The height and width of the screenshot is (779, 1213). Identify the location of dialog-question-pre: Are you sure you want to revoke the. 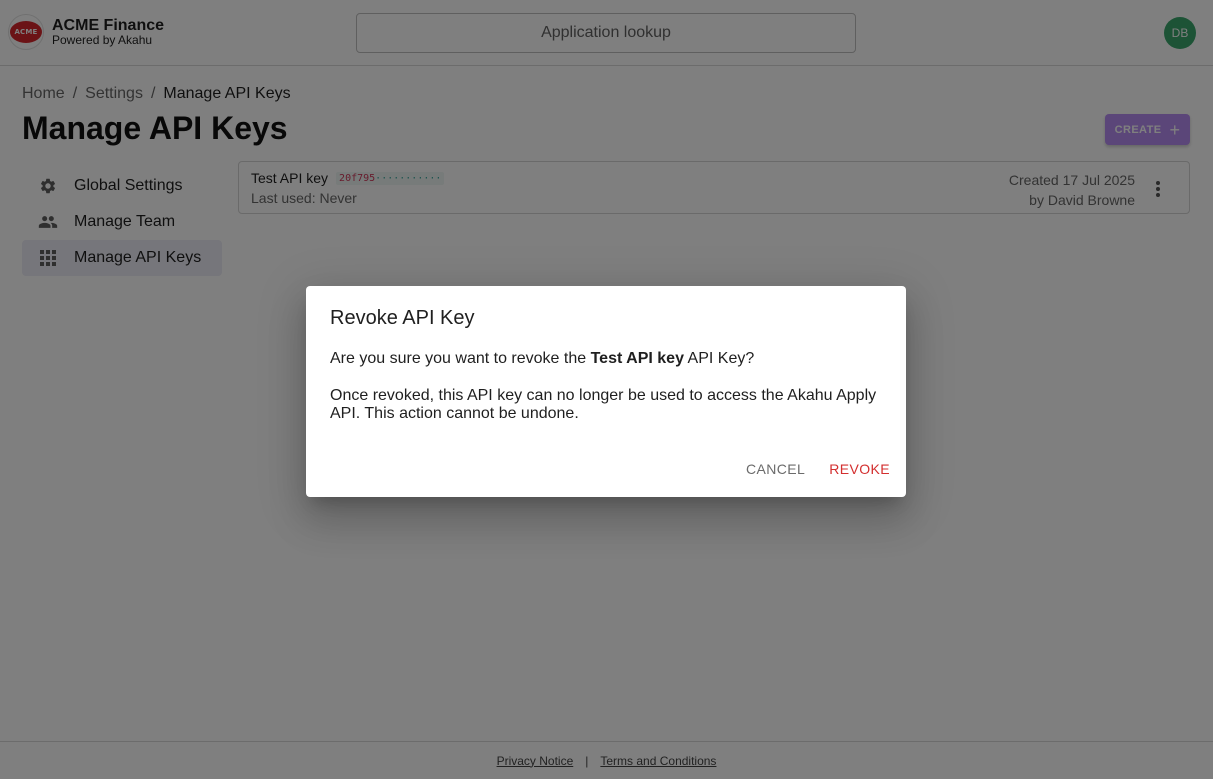
(460, 358).